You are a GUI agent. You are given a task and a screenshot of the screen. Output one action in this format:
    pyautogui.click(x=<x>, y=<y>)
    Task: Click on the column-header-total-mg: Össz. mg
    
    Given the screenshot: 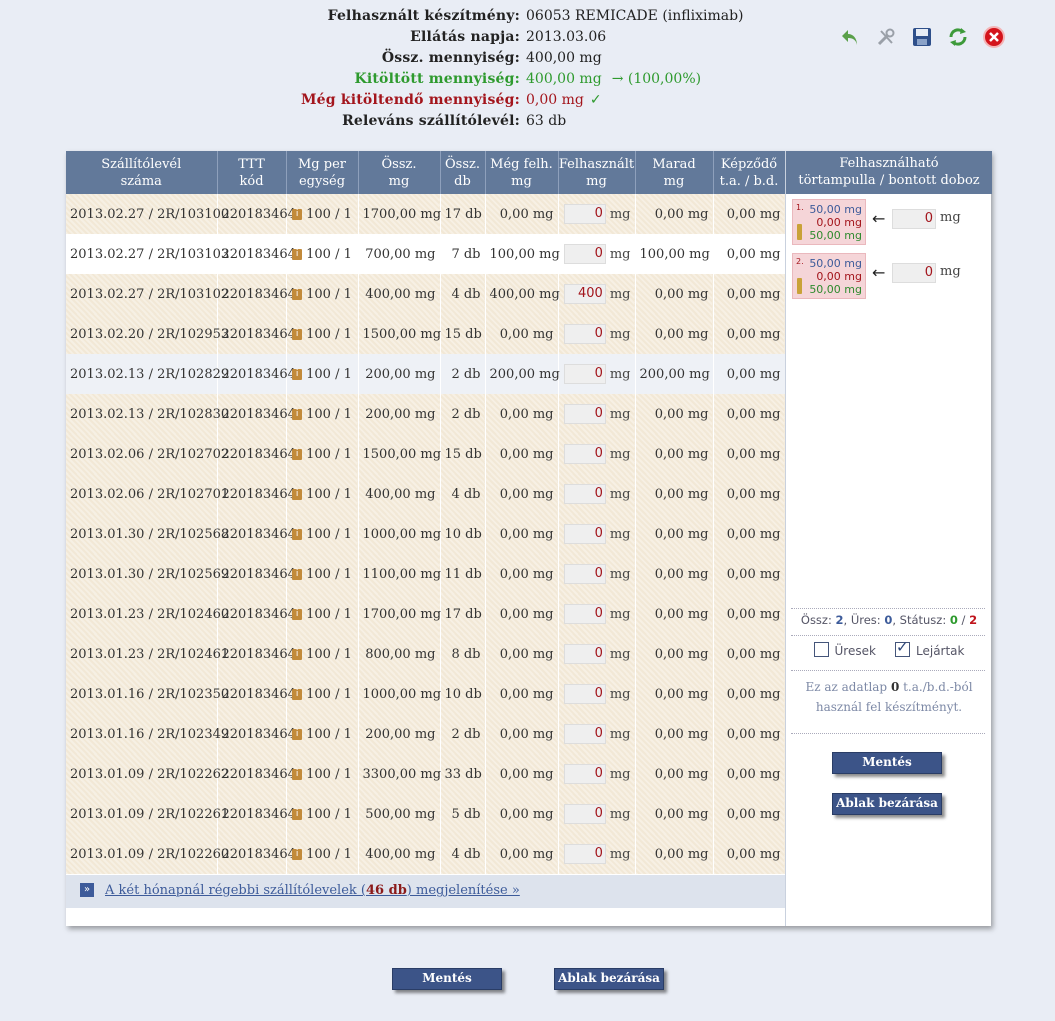 What is the action you would take?
    pyautogui.click(x=399, y=172)
    